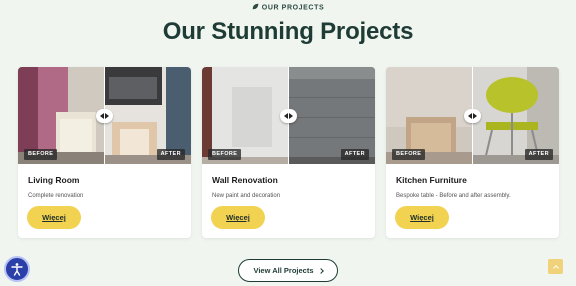  I want to click on project-title: Living Room, so click(54, 180).